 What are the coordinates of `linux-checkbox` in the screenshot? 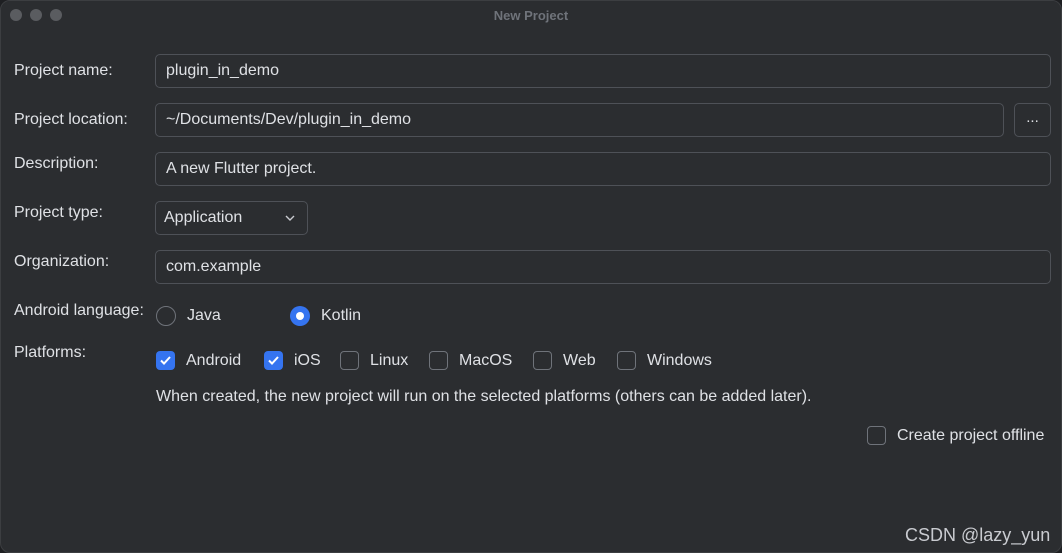 It's located at (349, 360).